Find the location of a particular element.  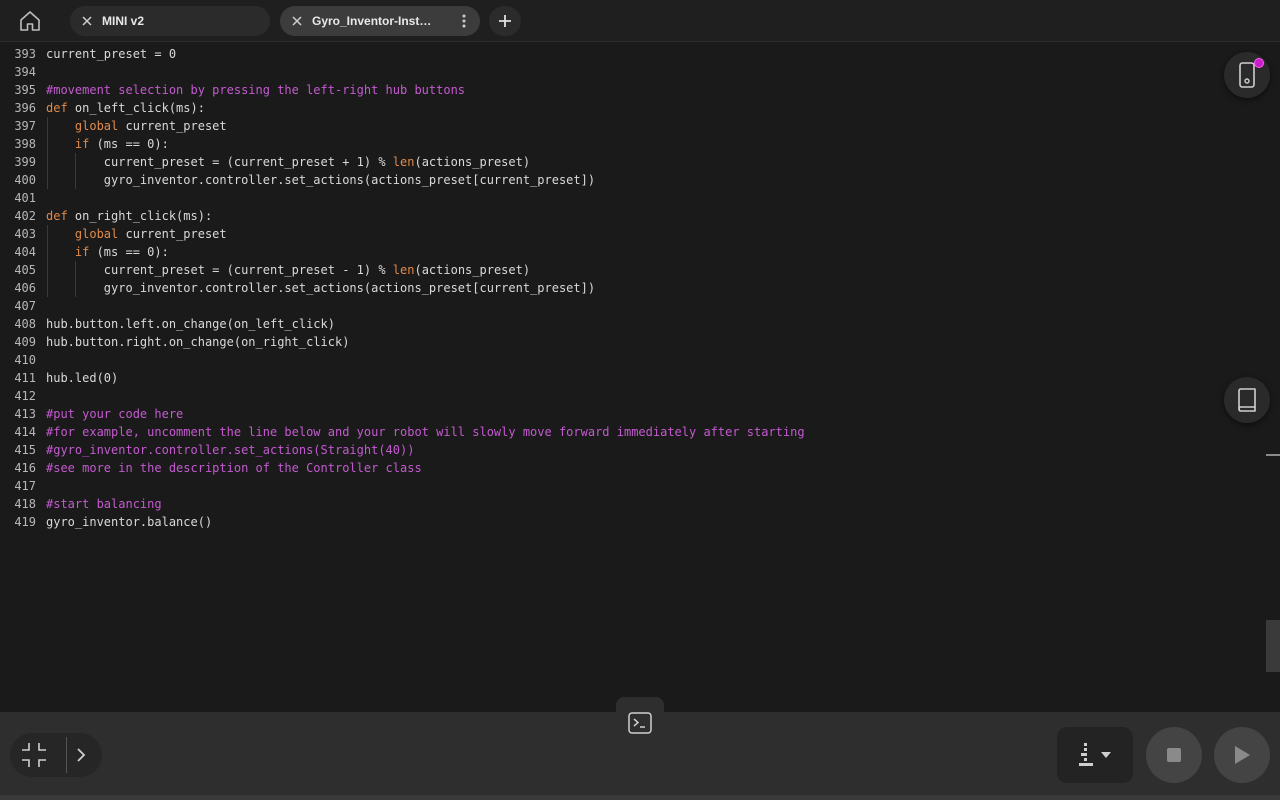

line-number: 409 is located at coordinates (25, 342).